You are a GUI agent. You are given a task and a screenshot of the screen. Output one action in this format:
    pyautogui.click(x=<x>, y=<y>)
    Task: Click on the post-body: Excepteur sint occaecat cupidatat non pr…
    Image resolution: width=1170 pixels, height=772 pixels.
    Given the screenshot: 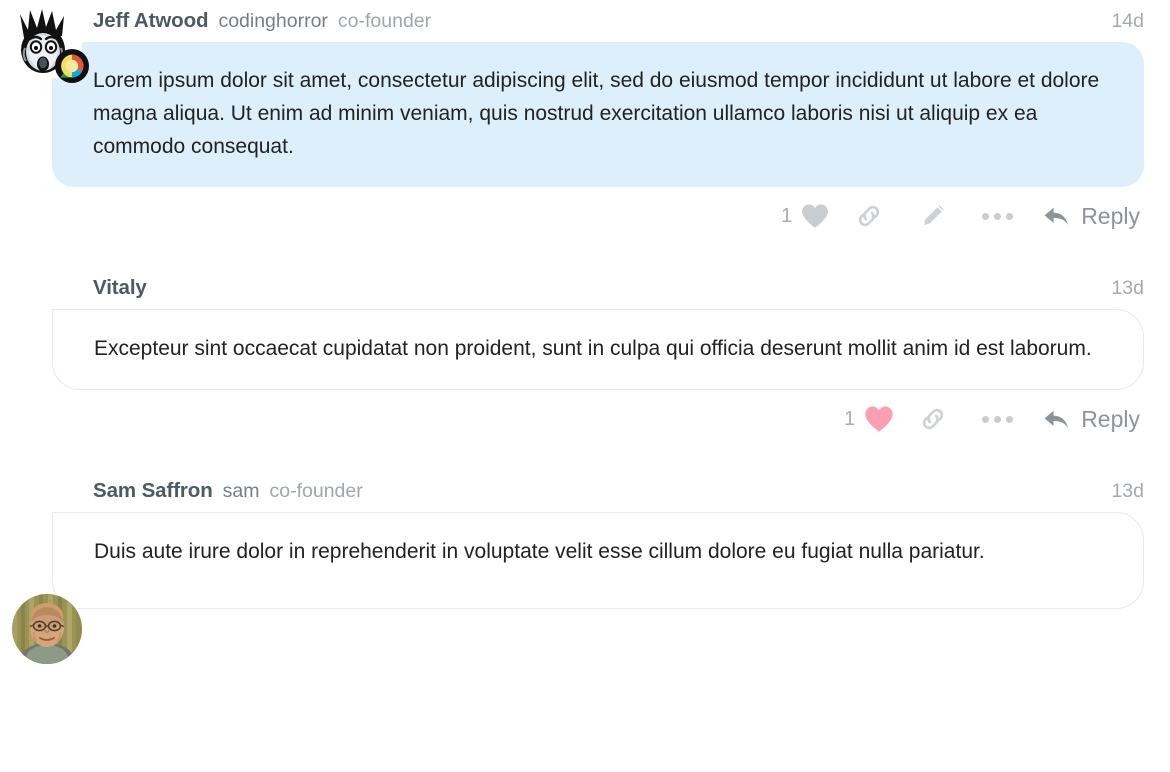 What is the action you would take?
    pyautogui.click(x=598, y=349)
    